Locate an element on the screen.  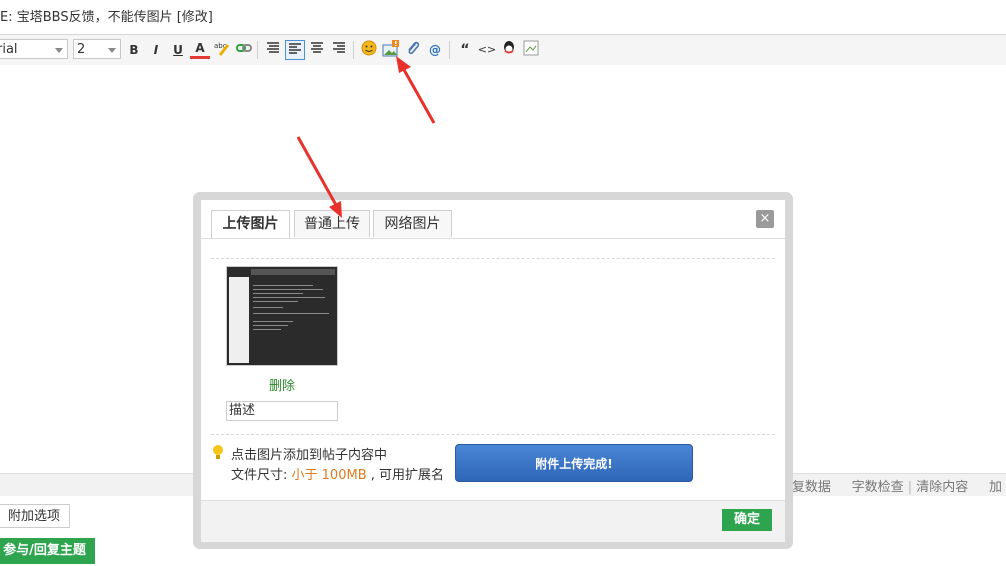
dialog-tabs: 上传图片 普通上传 网络图片 × is located at coordinates (493, 219).